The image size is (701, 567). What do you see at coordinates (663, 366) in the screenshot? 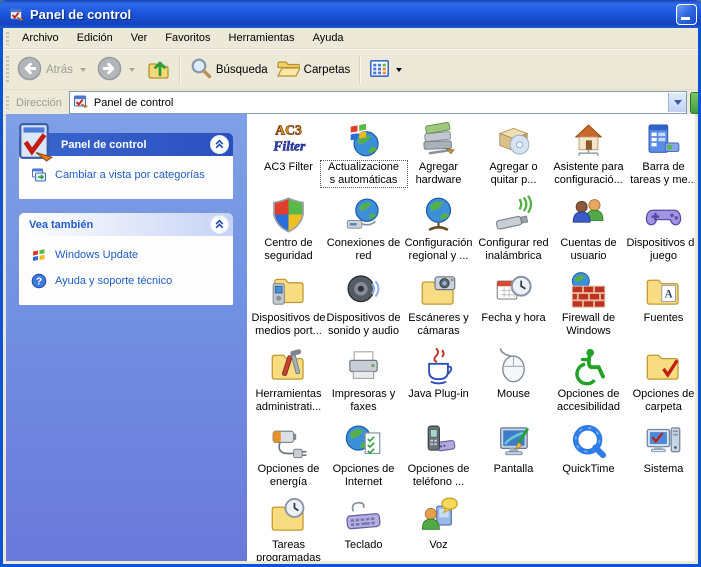
I see `folder-options-icon` at bounding box center [663, 366].